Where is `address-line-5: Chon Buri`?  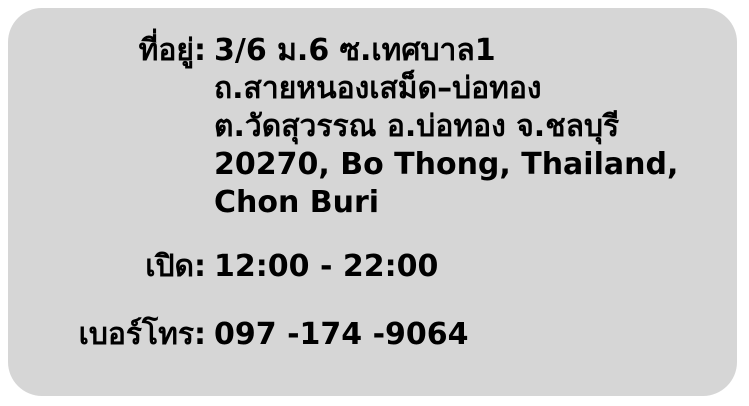
address-line-5: Chon Buri is located at coordinates (297, 202).